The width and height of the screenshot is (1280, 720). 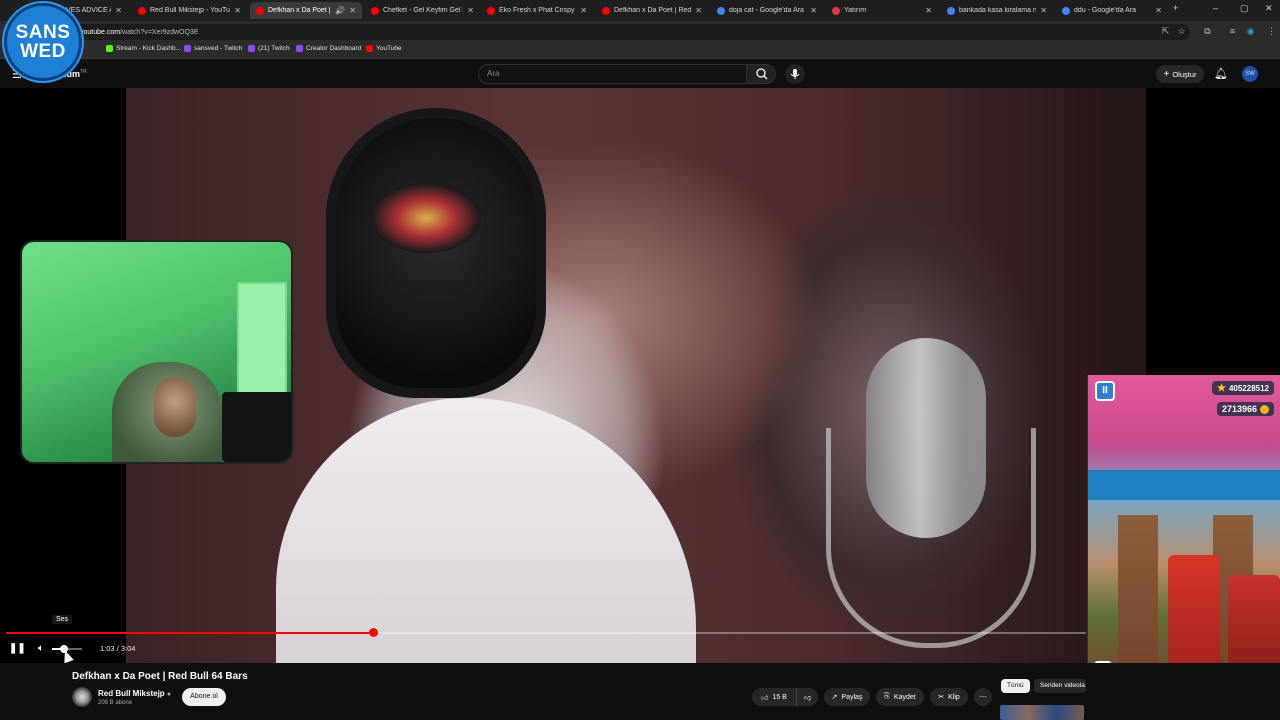 I want to click on plus-icon: +, so click(x=1166, y=74).